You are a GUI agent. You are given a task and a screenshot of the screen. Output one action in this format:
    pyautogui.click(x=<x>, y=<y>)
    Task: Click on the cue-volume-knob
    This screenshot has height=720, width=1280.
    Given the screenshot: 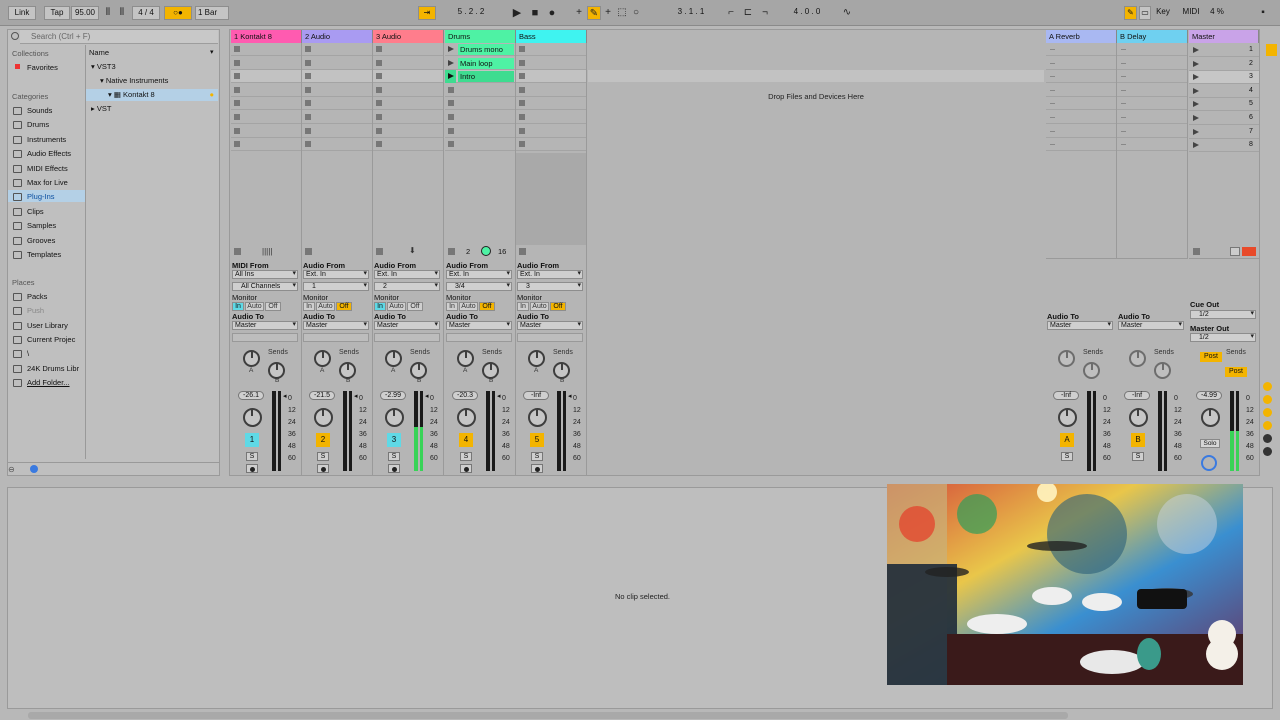 What is the action you would take?
    pyautogui.click(x=1209, y=463)
    